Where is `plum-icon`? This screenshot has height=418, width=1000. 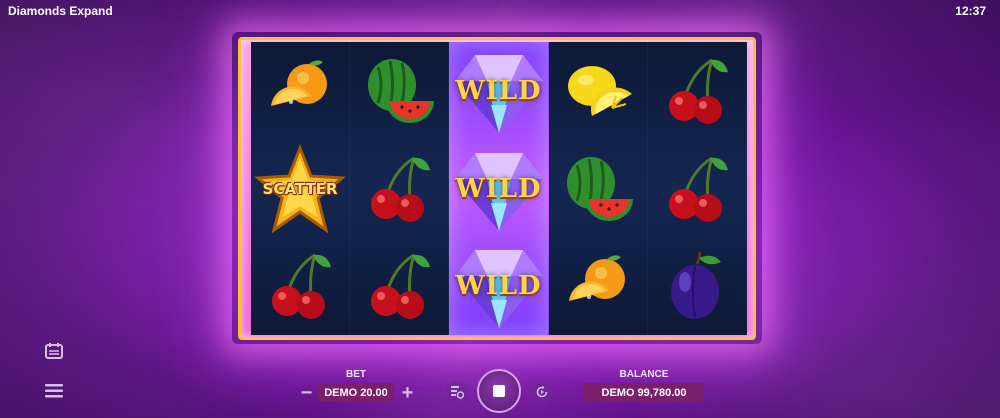 plum-icon is located at coordinates (695, 285).